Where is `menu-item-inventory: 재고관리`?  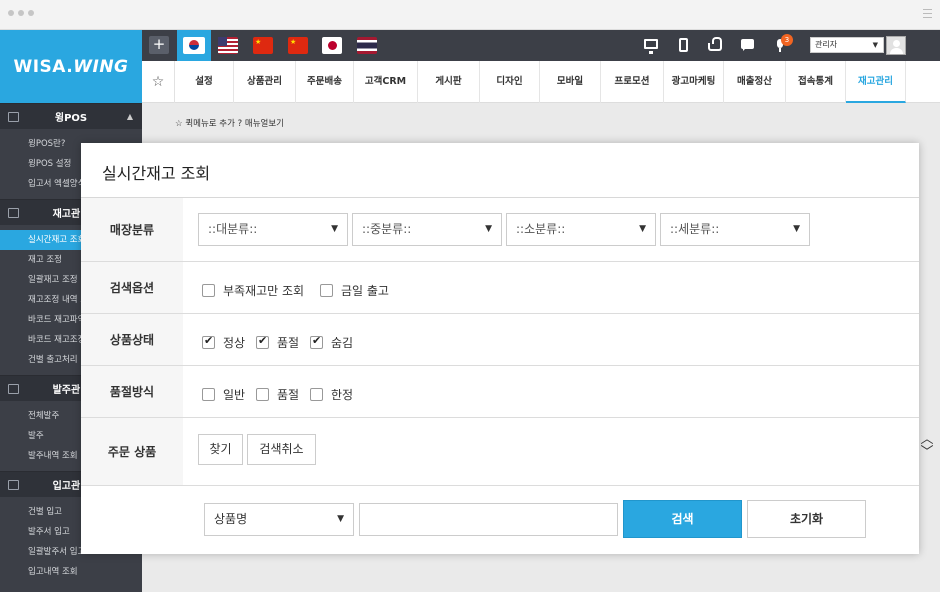
menu-item-inventory: 재고관리 is located at coordinates (876, 82).